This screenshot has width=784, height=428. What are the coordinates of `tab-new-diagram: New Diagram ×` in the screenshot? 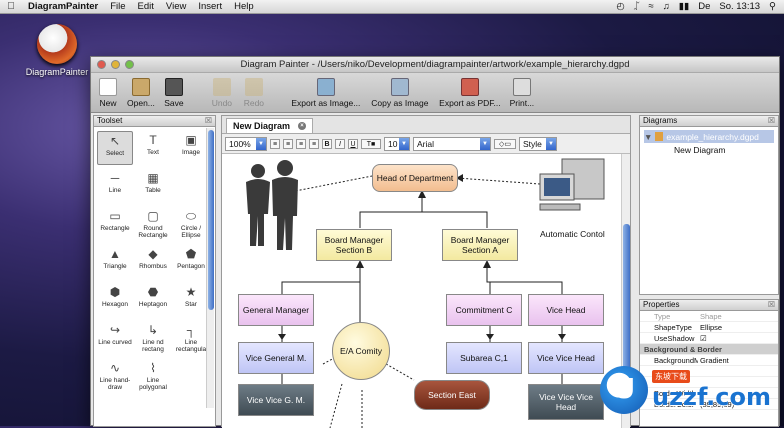 It's located at (270, 125).